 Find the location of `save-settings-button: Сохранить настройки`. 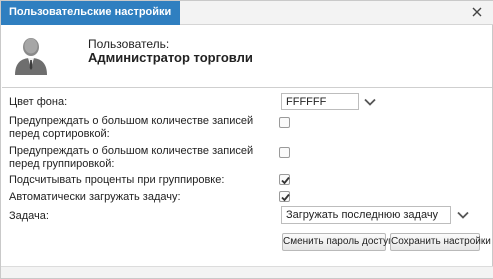

save-settings-button: Сохранить настройки is located at coordinates (440, 242).